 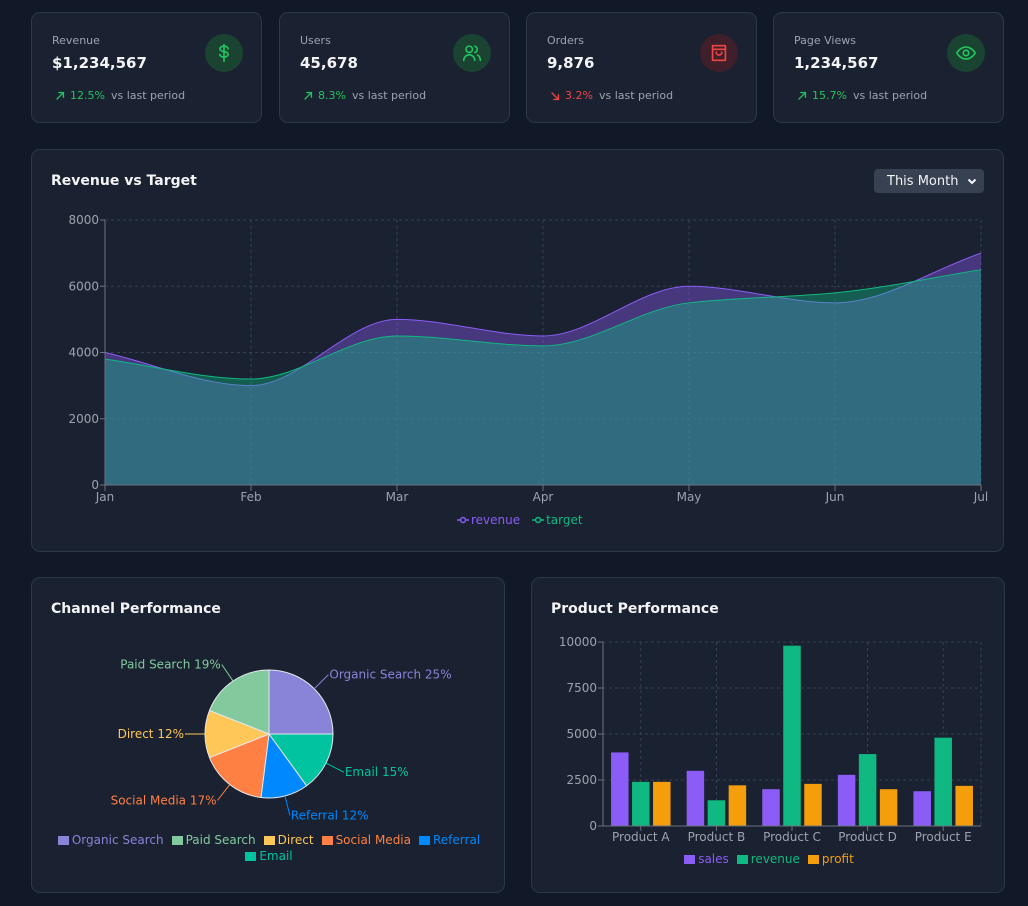 What do you see at coordinates (288, 840) in the screenshot?
I see `legend-item-direct: Direct` at bounding box center [288, 840].